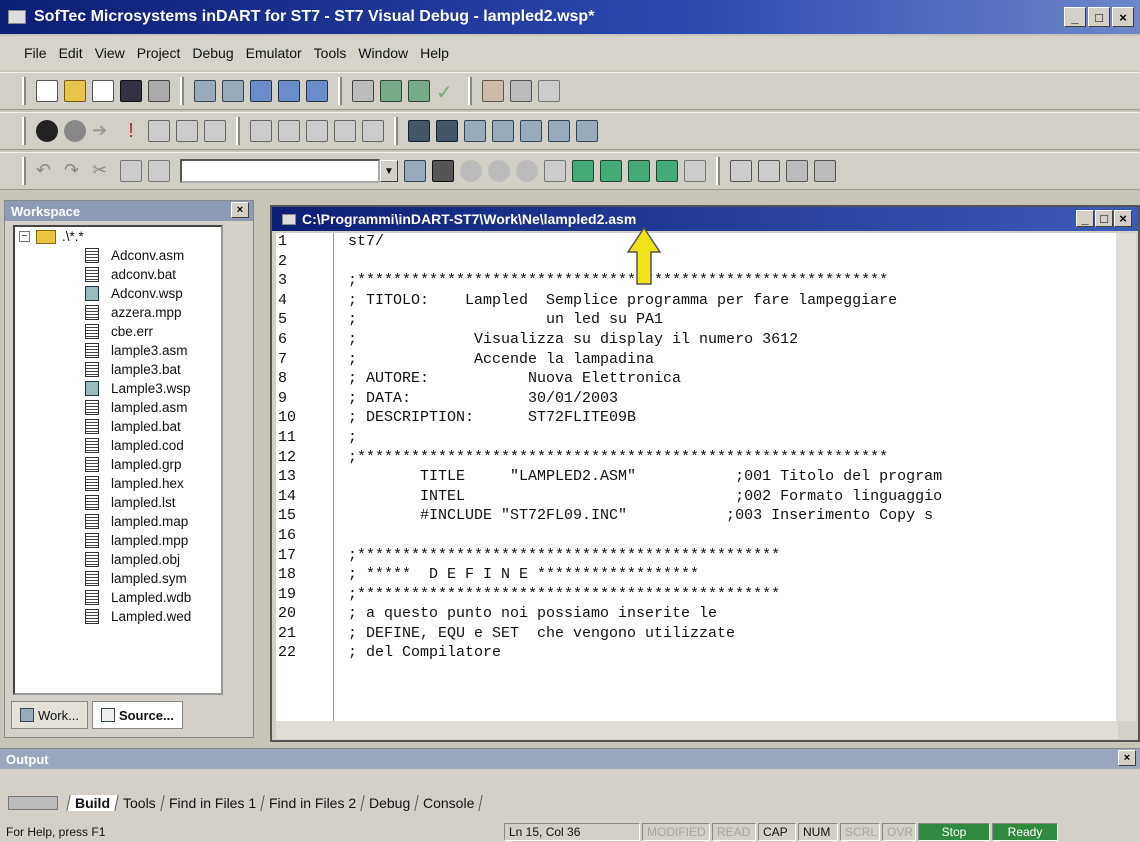 This screenshot has height=842, width=1140. I want to click on variables-icon, so click(475, 131).